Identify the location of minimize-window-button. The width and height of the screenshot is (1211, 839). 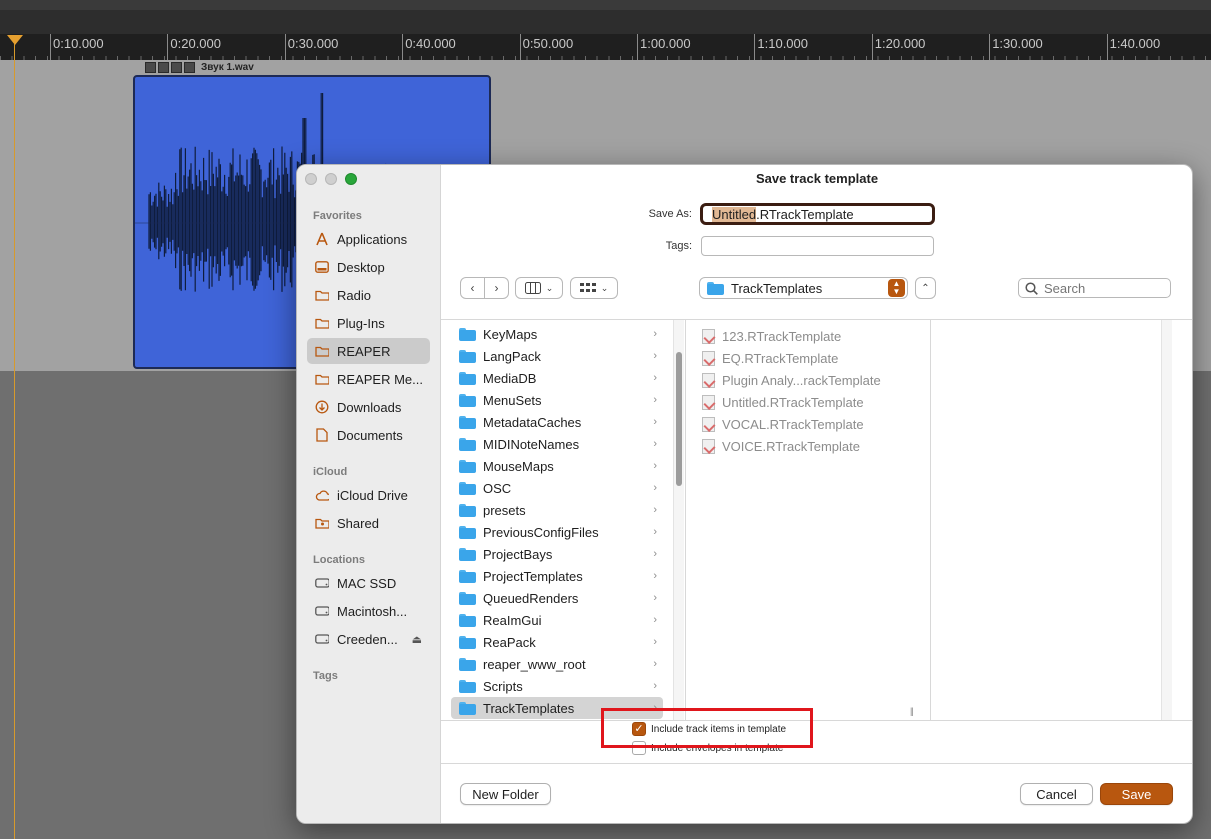
(331, 179).